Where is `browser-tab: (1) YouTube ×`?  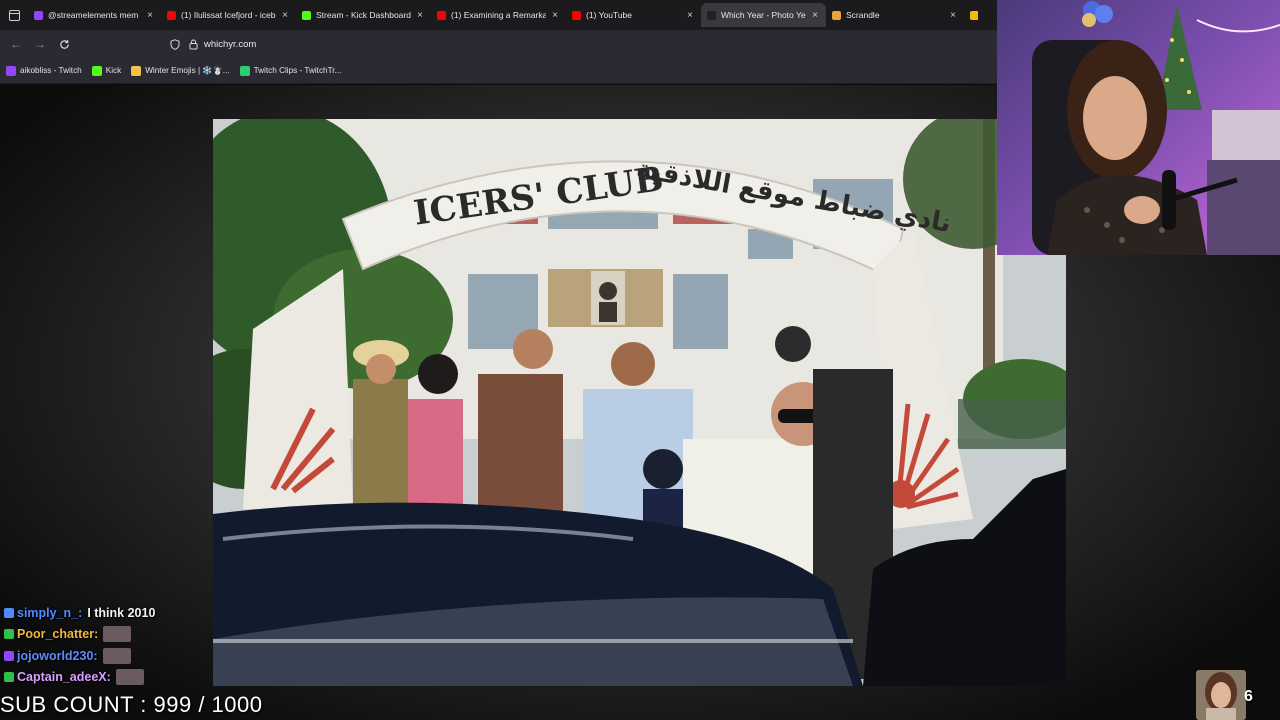
browser-tab: (1) YouTube × is located at coordinates (633, 15).